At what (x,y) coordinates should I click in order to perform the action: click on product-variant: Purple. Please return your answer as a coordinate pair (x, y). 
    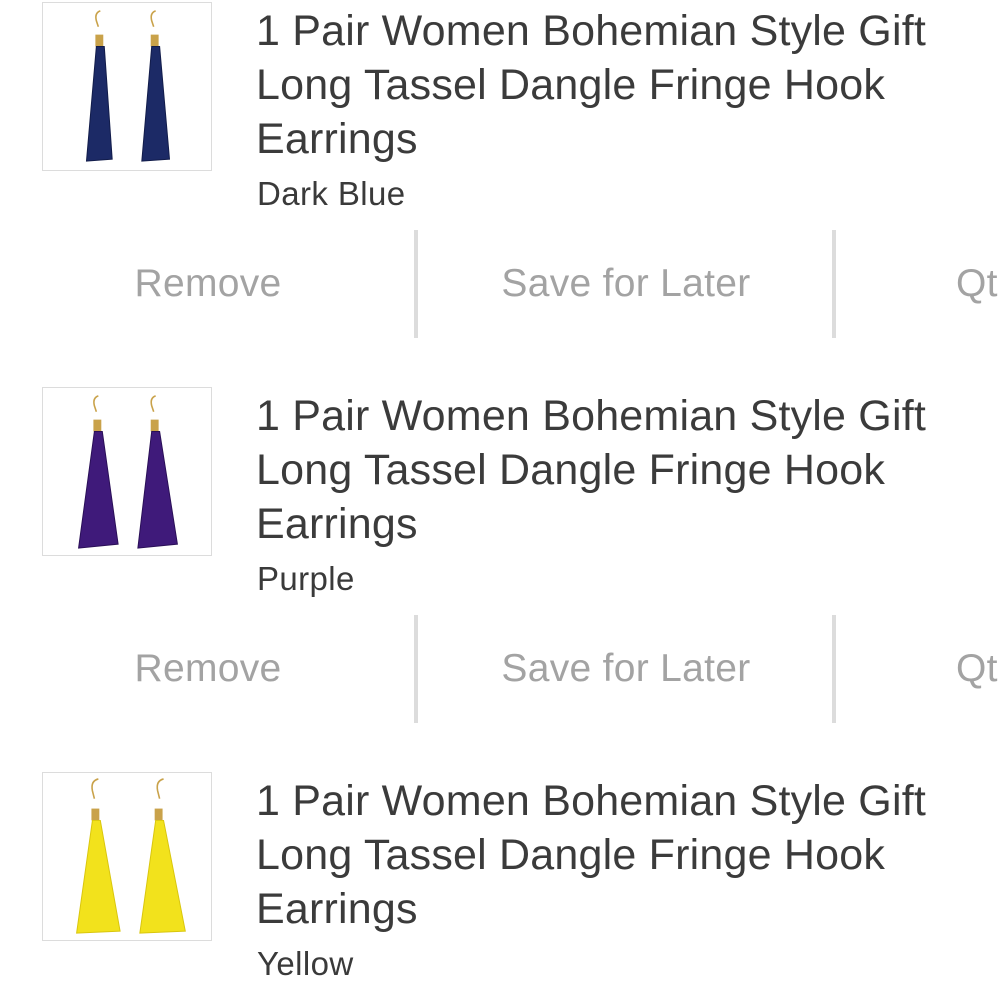
    Looking at the image, I should click on (306, 578).